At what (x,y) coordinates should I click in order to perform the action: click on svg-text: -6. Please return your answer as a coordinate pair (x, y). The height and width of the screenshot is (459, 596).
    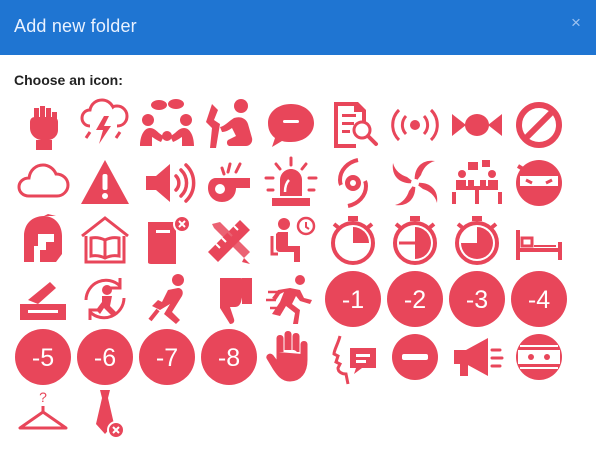
    Looking at the image, I should click on (105, 358).